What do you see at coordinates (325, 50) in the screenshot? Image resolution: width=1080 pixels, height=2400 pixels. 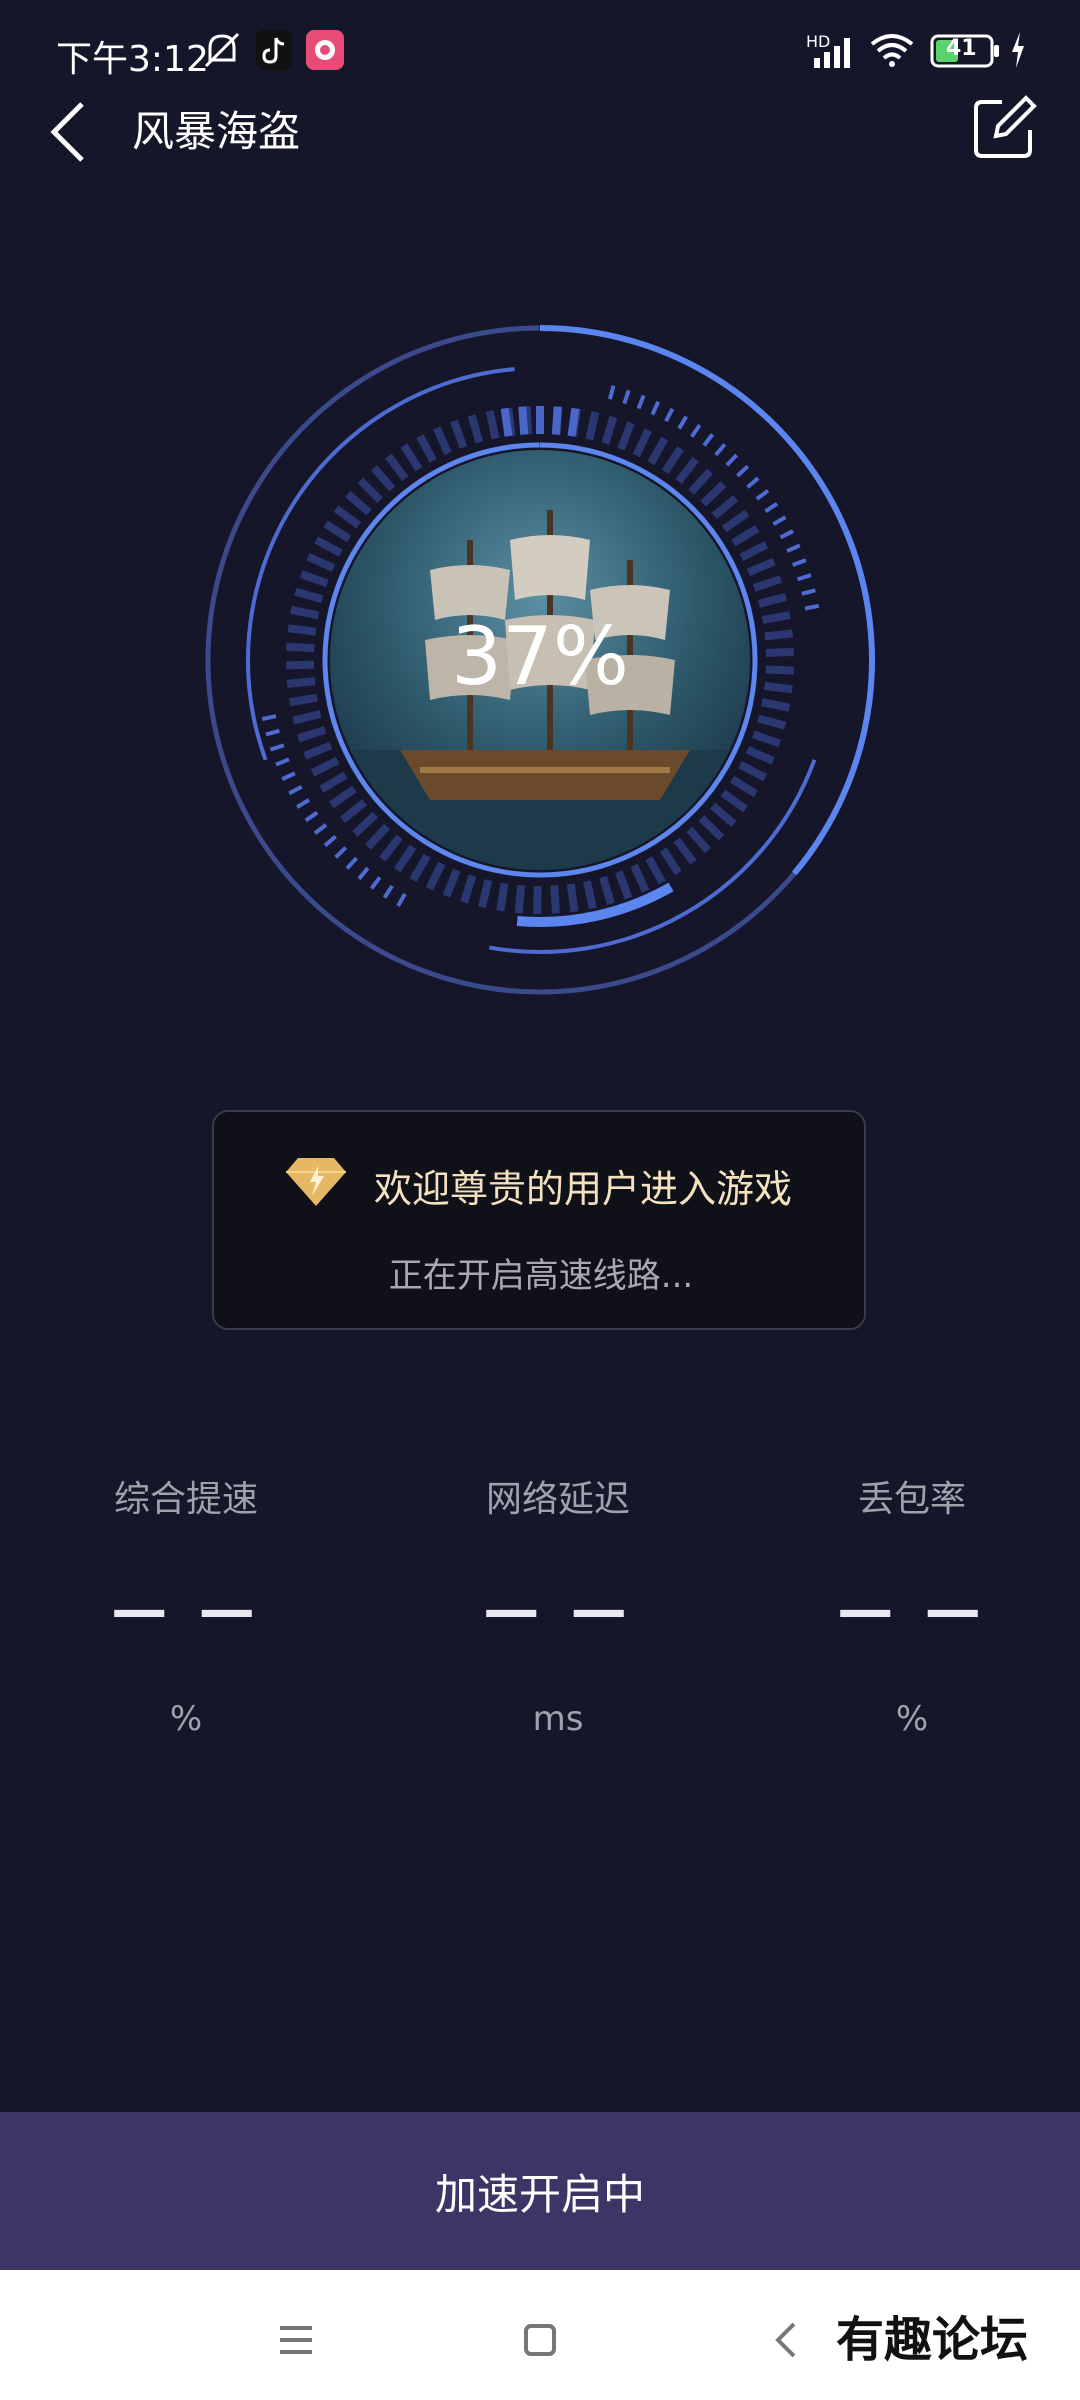 I see `app-icon` at bounding box center [325, 50].